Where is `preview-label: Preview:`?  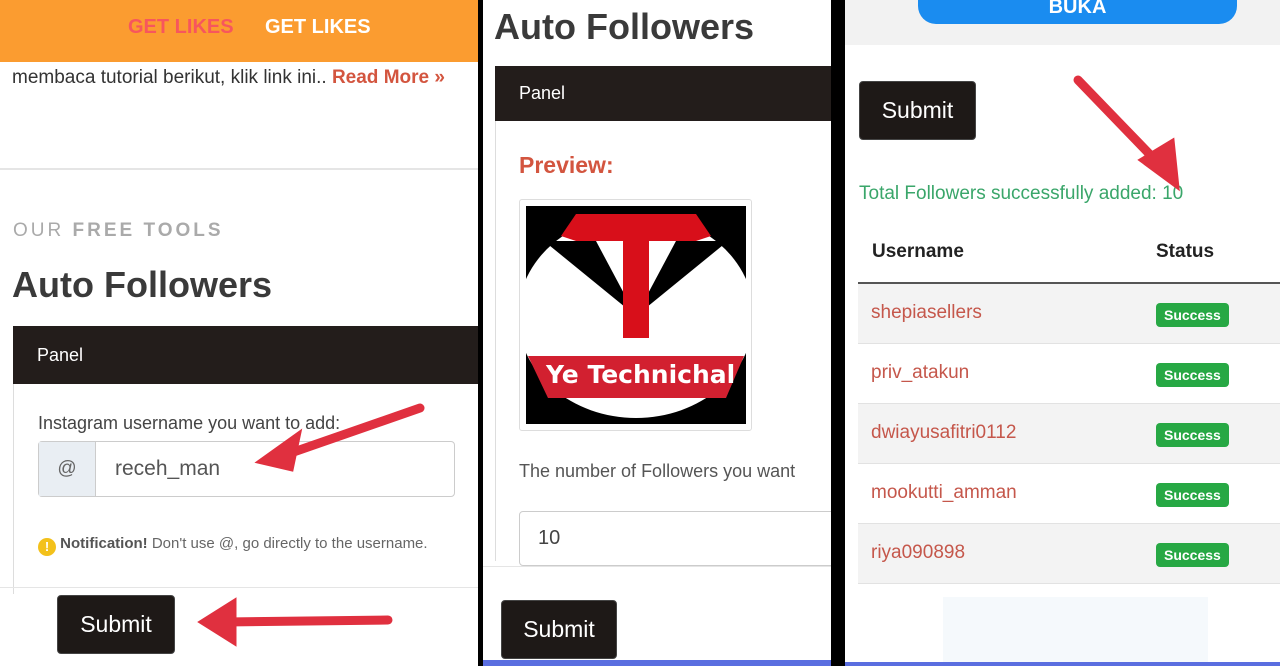 preview-label: Preview: is located at coordinates (566, 165).